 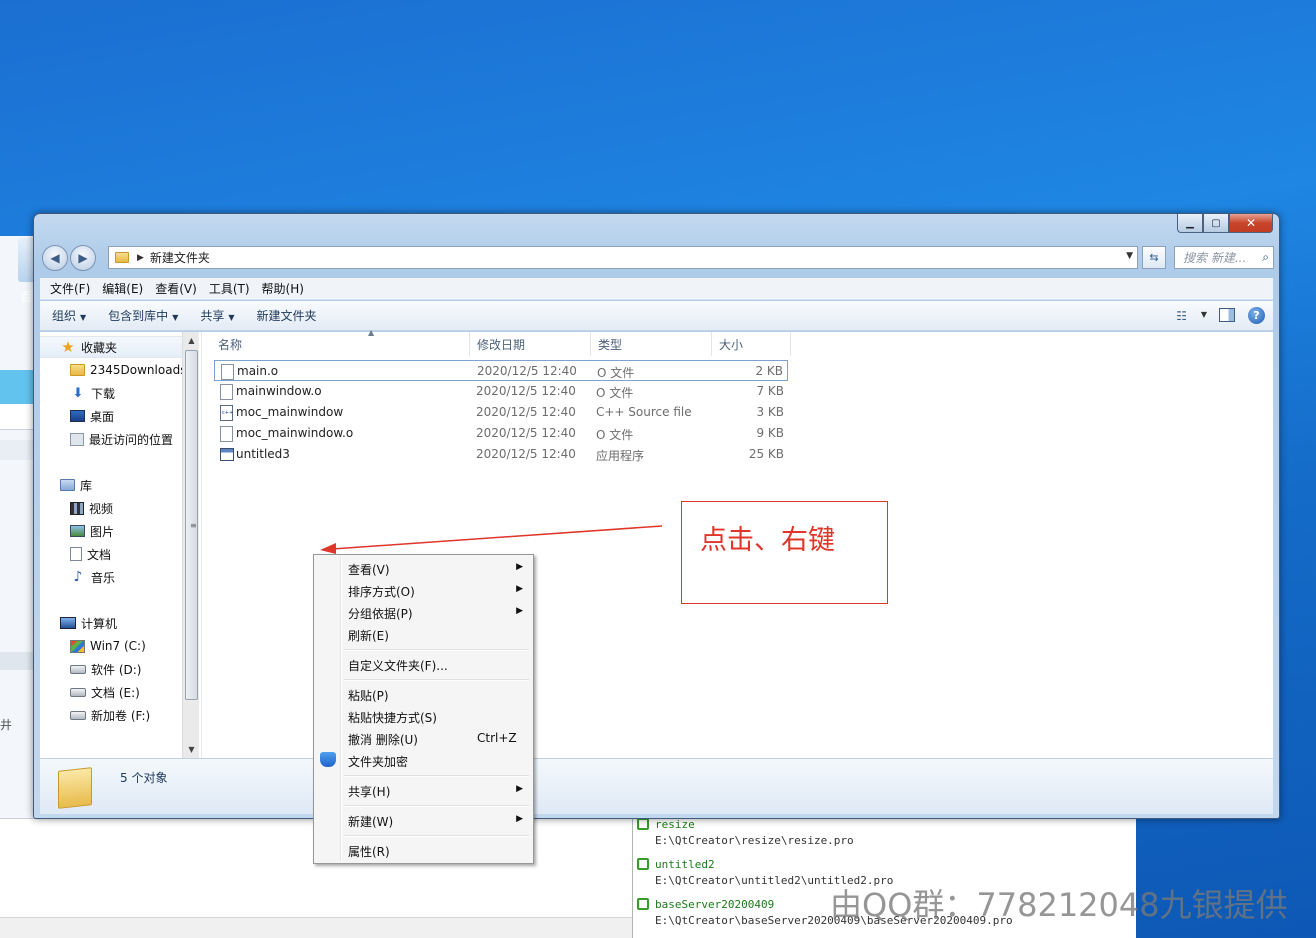 I want to click on nav-item-desktop: 桌面, so click(x=111, y=416).